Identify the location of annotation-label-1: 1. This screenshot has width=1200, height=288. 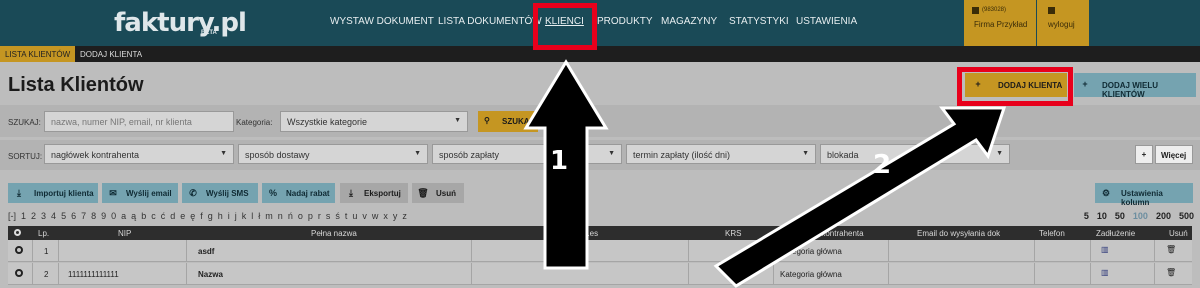
(559, 161).